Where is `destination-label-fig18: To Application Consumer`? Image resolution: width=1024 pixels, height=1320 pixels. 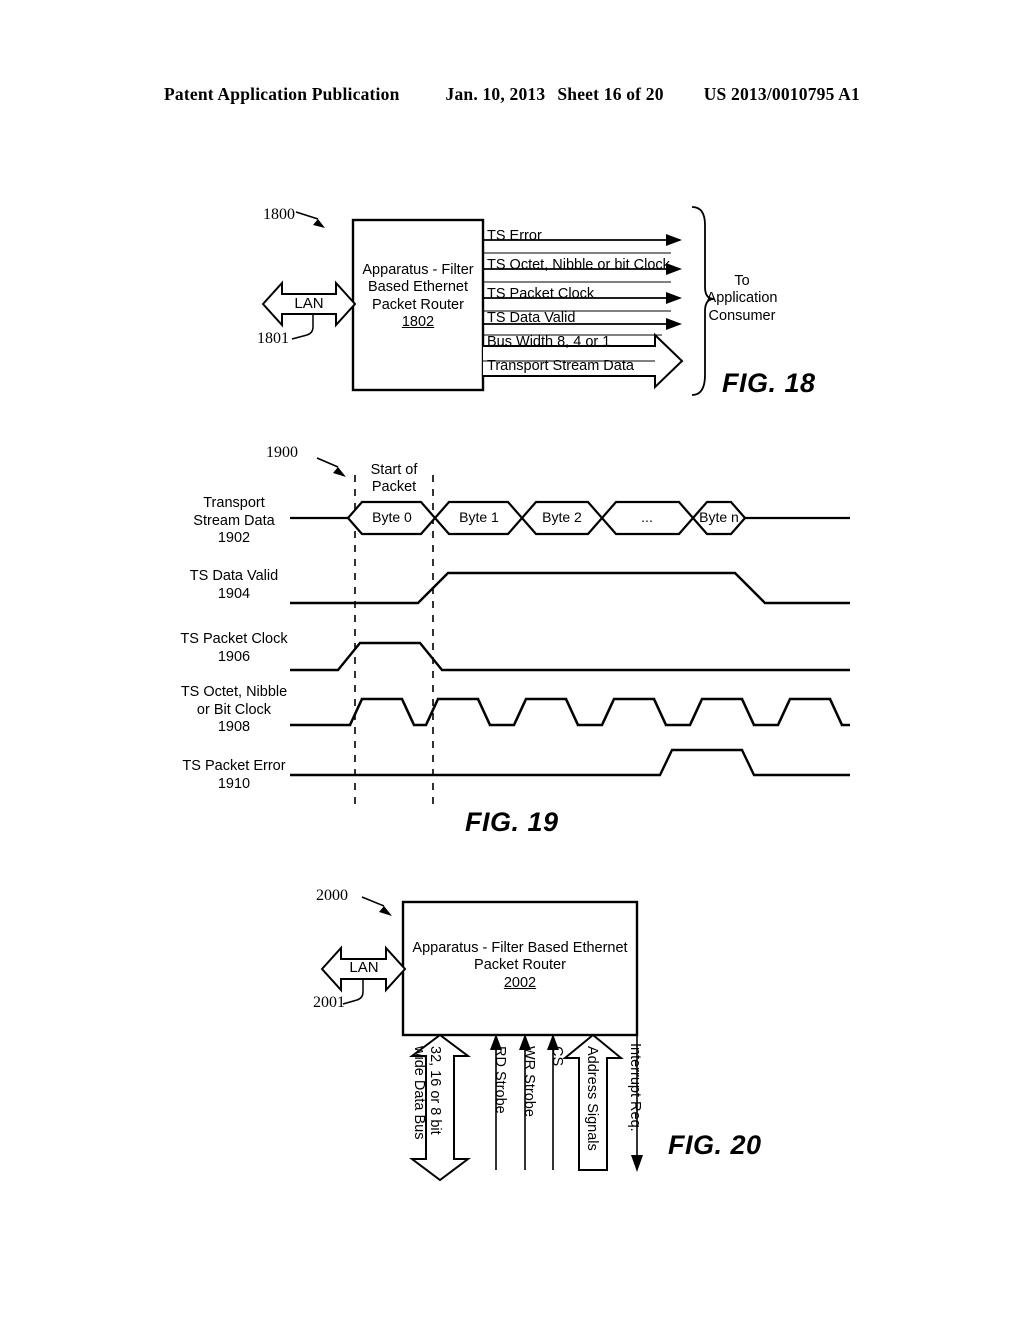
destination-label-fig18: To Application Consumer is located at coordinates (742, 299).